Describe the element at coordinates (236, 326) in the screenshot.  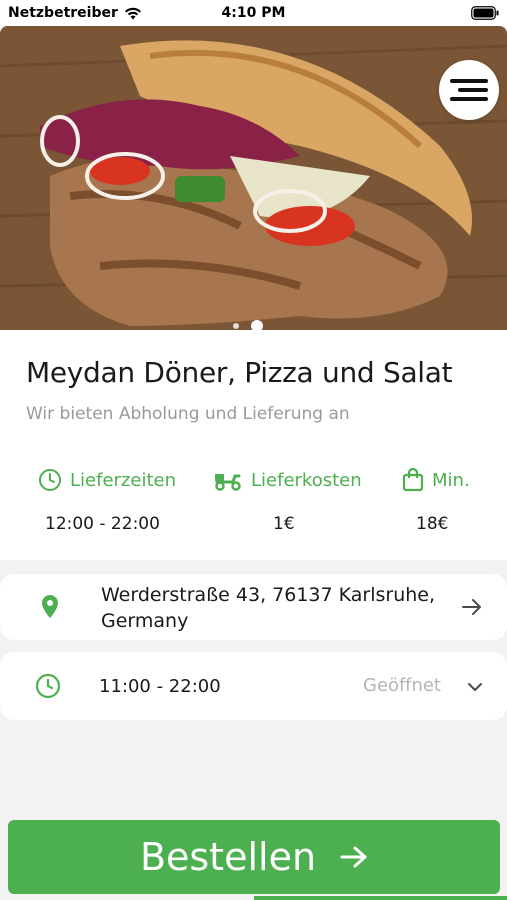
I see `pager-dot` at that location.